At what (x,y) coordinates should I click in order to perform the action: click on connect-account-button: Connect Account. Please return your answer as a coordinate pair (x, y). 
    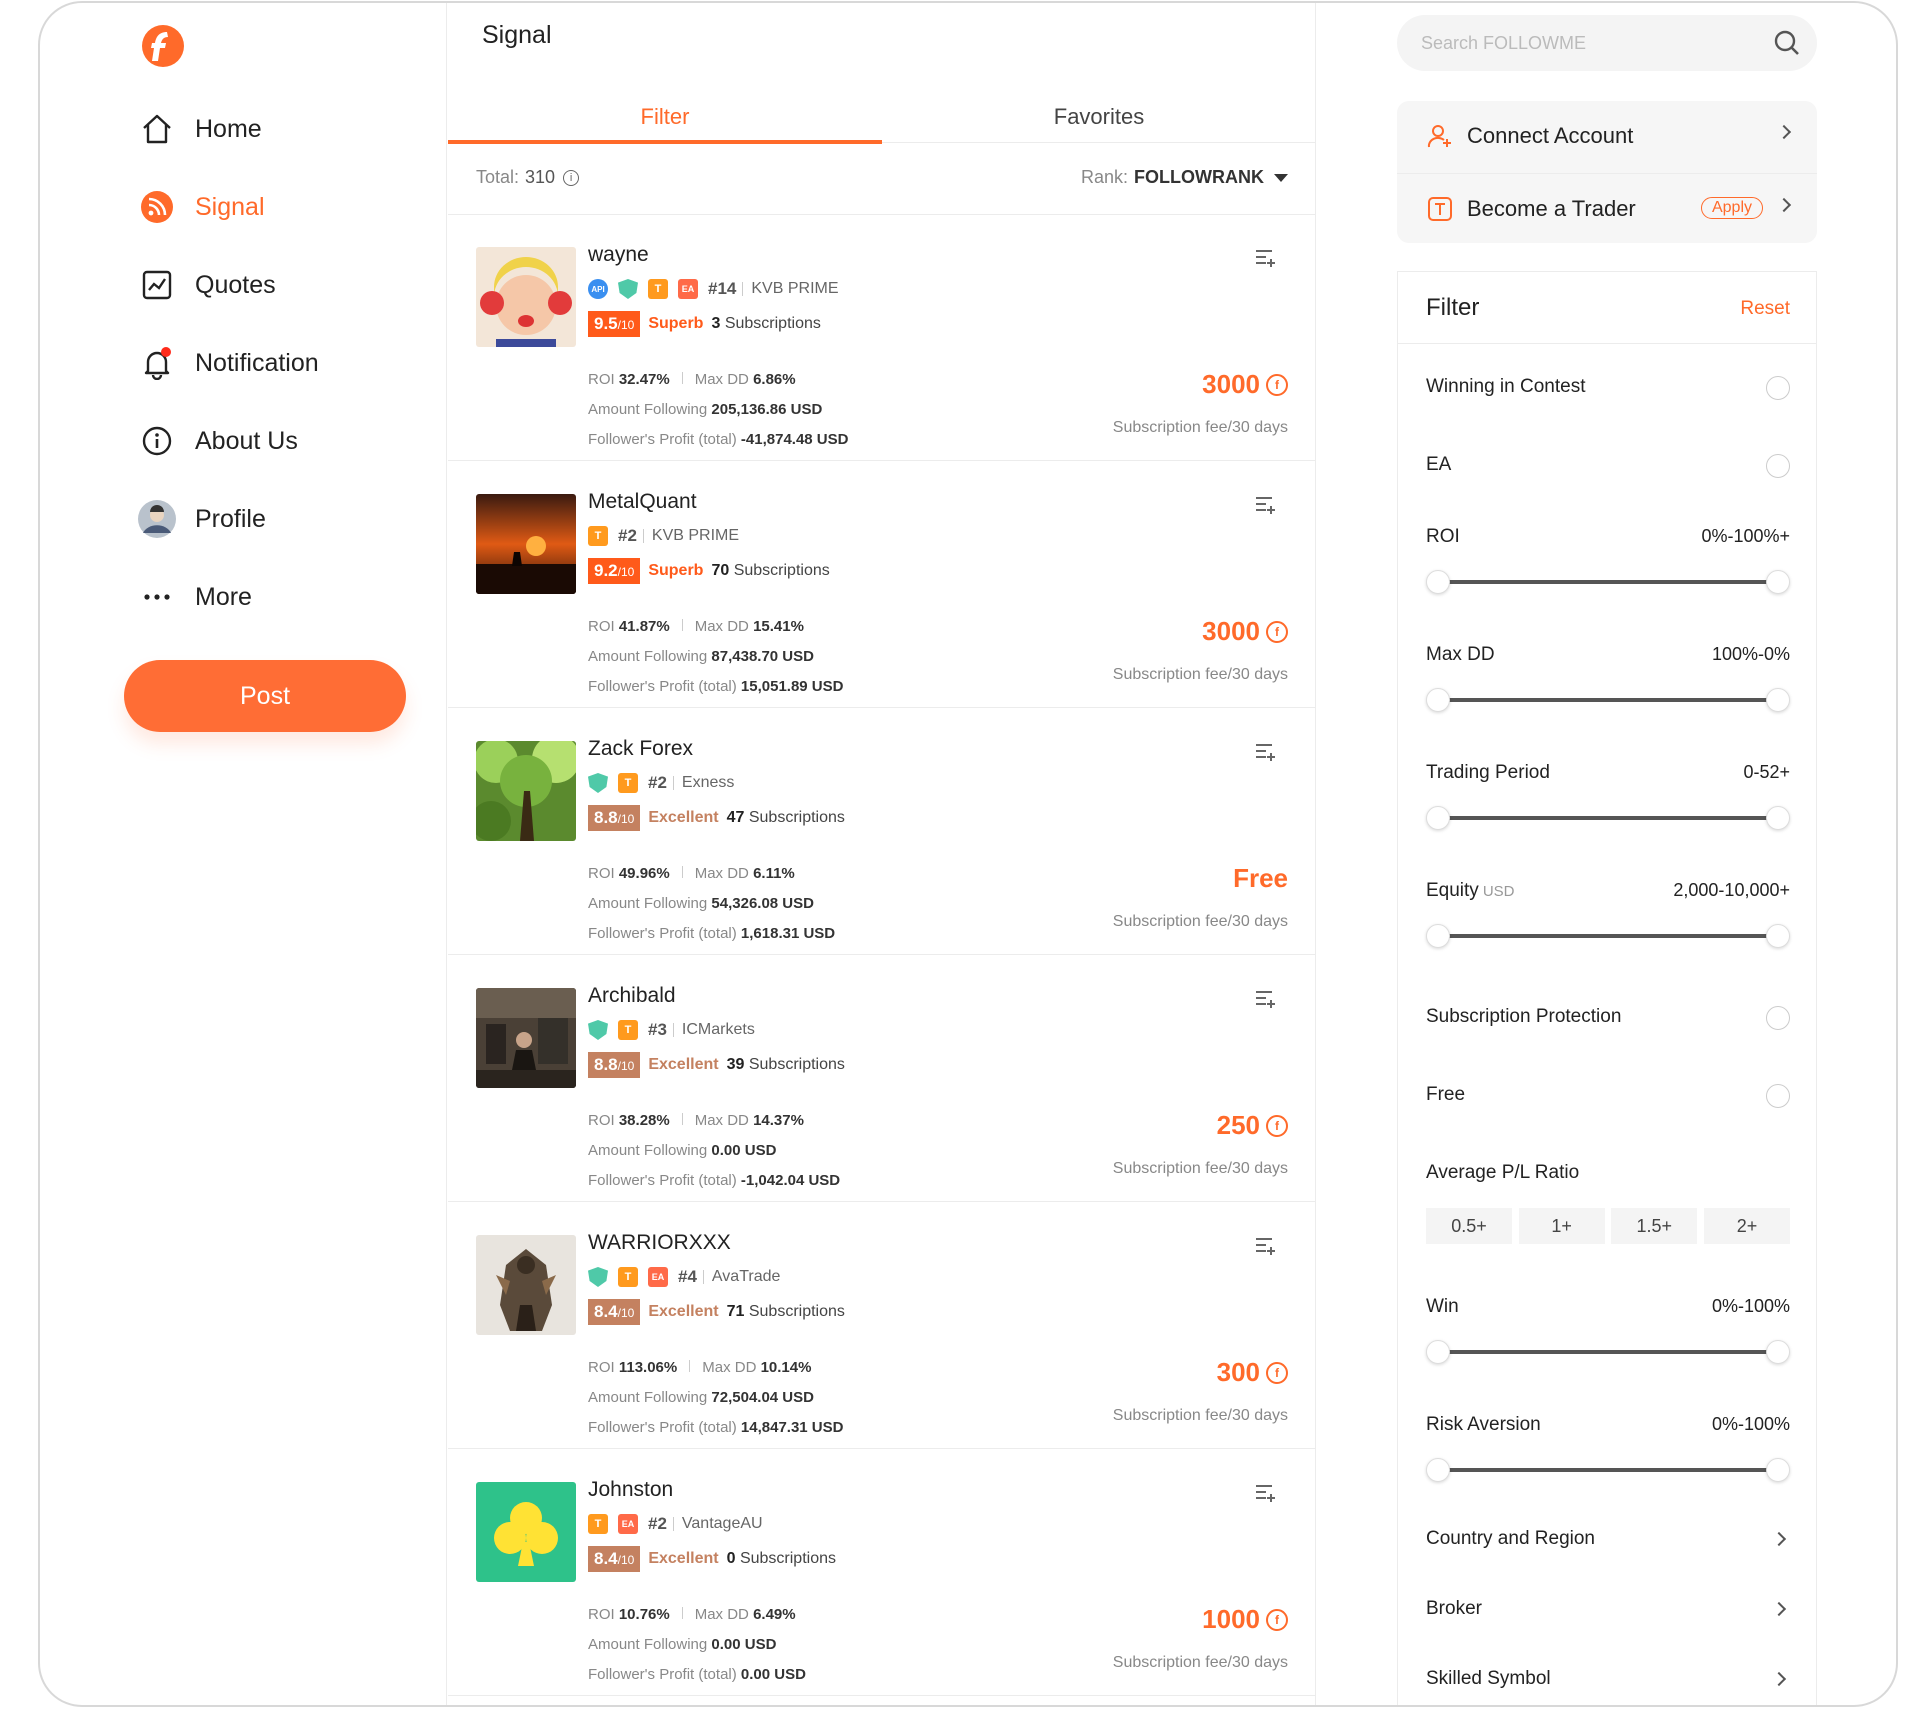
    Looking at the image, I should click on (1607, 136).